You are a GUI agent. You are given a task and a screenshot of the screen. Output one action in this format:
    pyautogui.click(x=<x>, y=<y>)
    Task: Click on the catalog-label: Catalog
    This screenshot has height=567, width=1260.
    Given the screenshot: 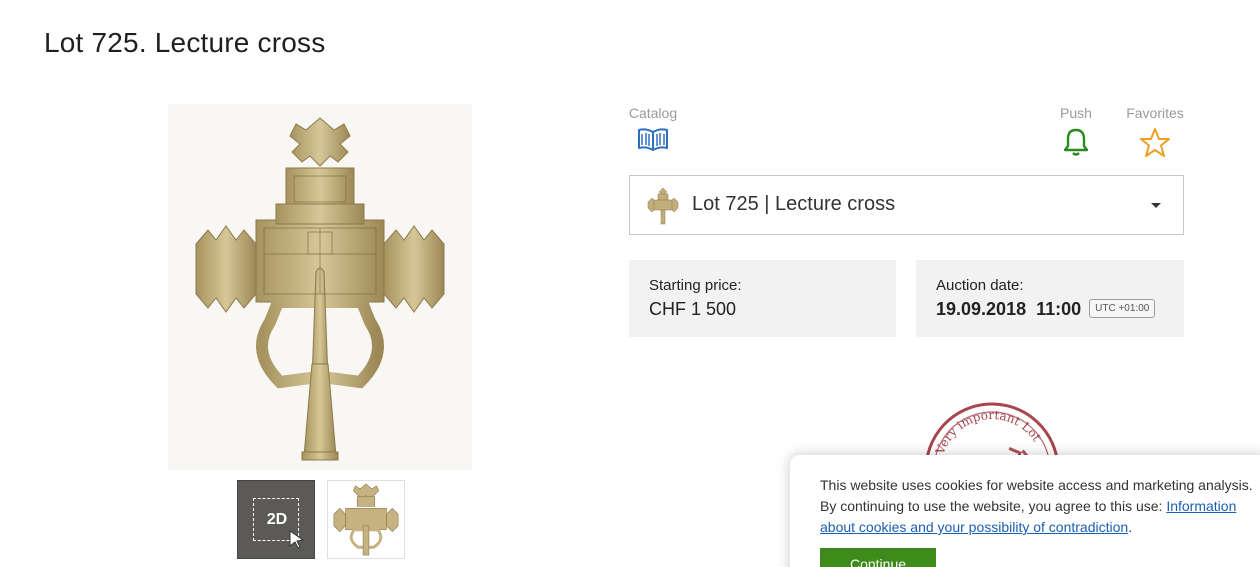 What is the action you would take?
    pyautogui.click(x=653, y=113)
    